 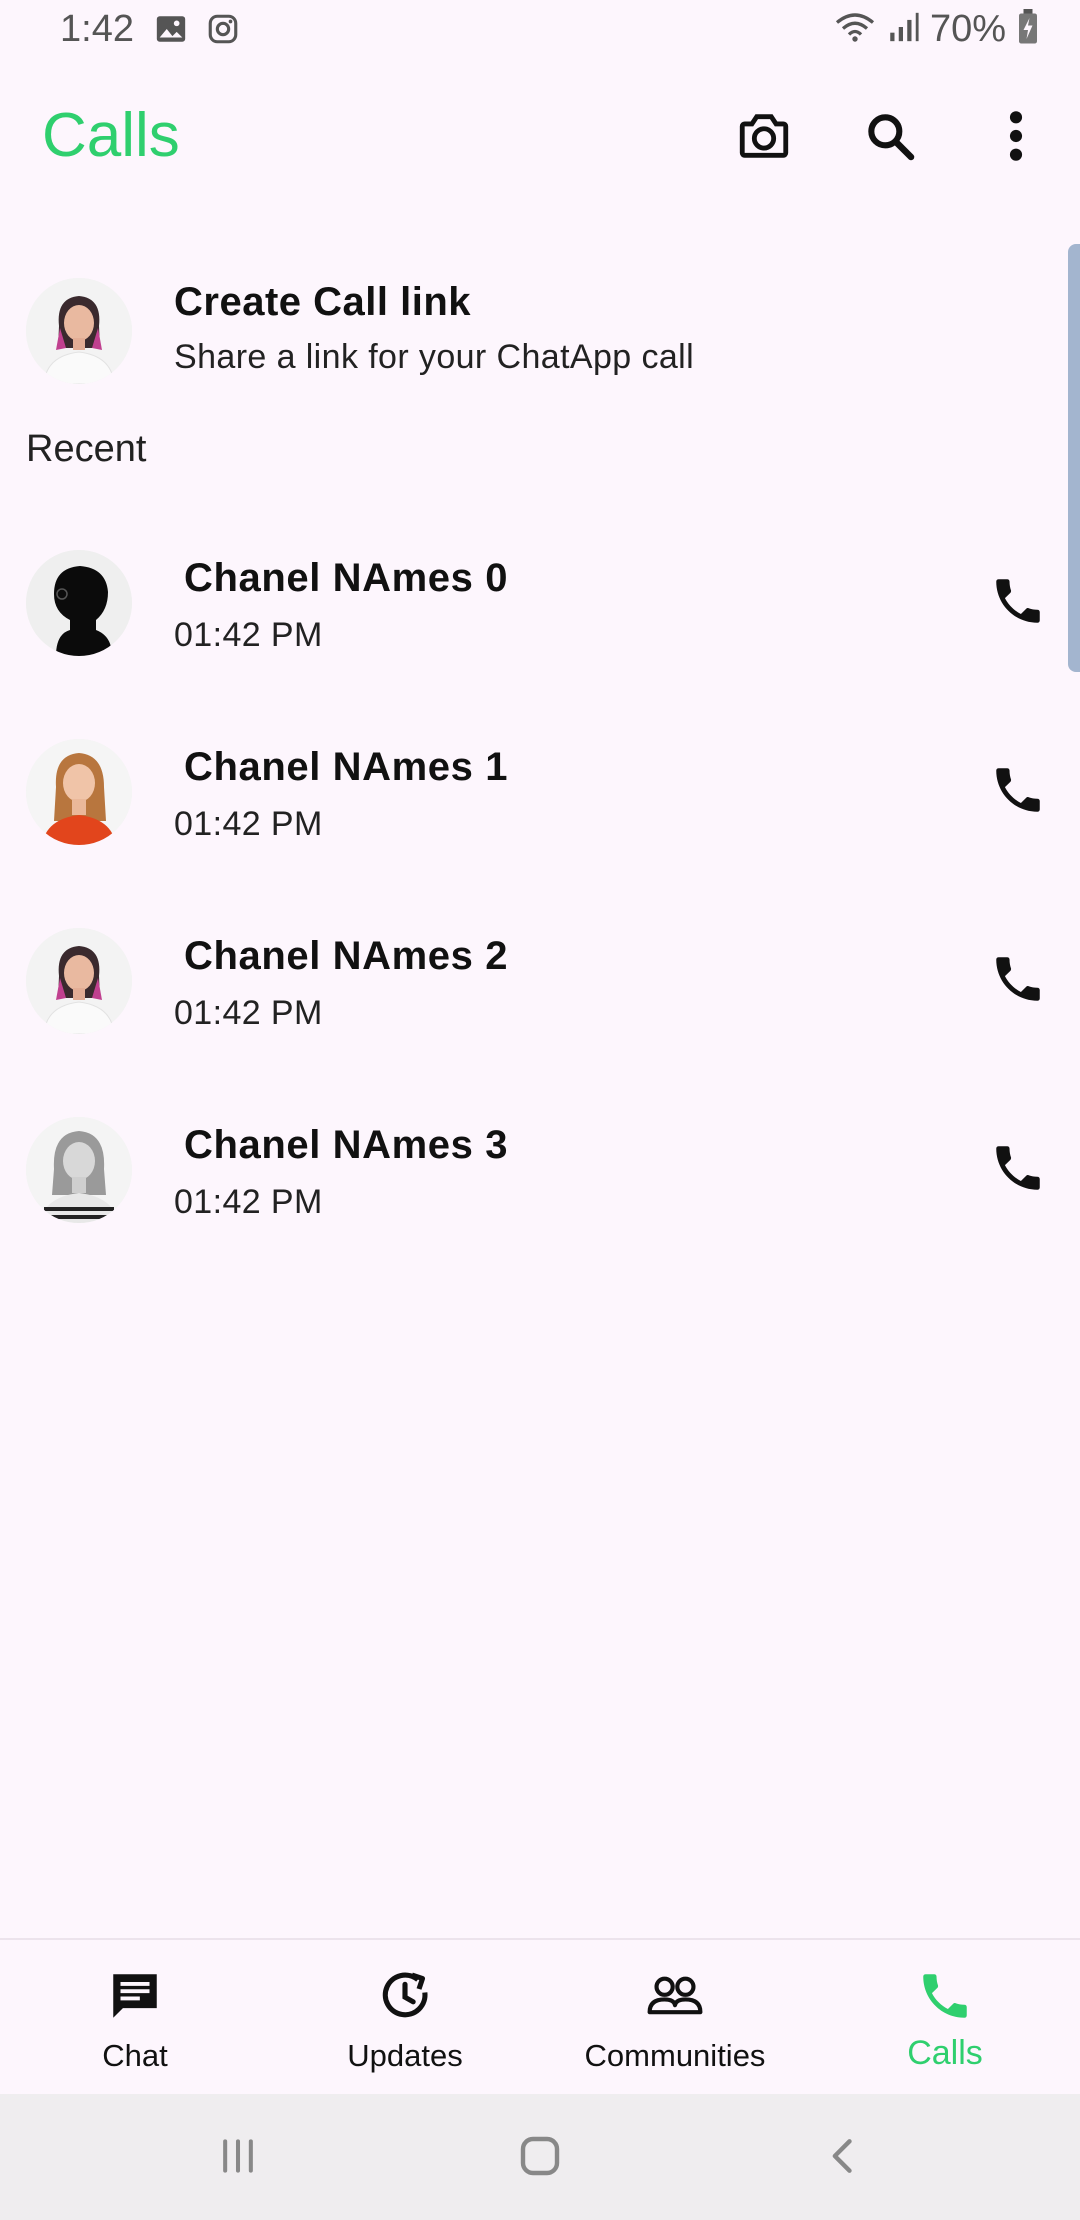 What do you see at coordinates (675, 2055) in the screenshot?
I see `nav-label-communities: Communities` at bounding box center [675, 2055].